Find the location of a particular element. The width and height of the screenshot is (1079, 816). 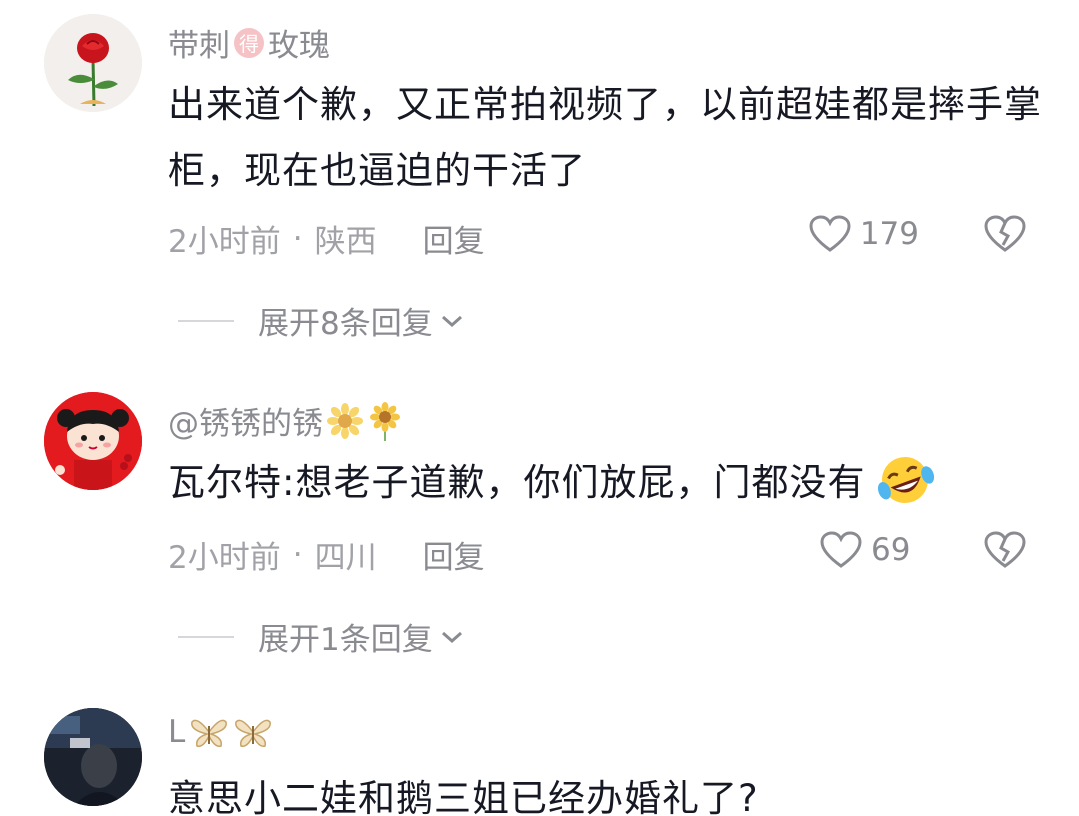

laughing-tears-emoji is located at coordinates (906, 479).